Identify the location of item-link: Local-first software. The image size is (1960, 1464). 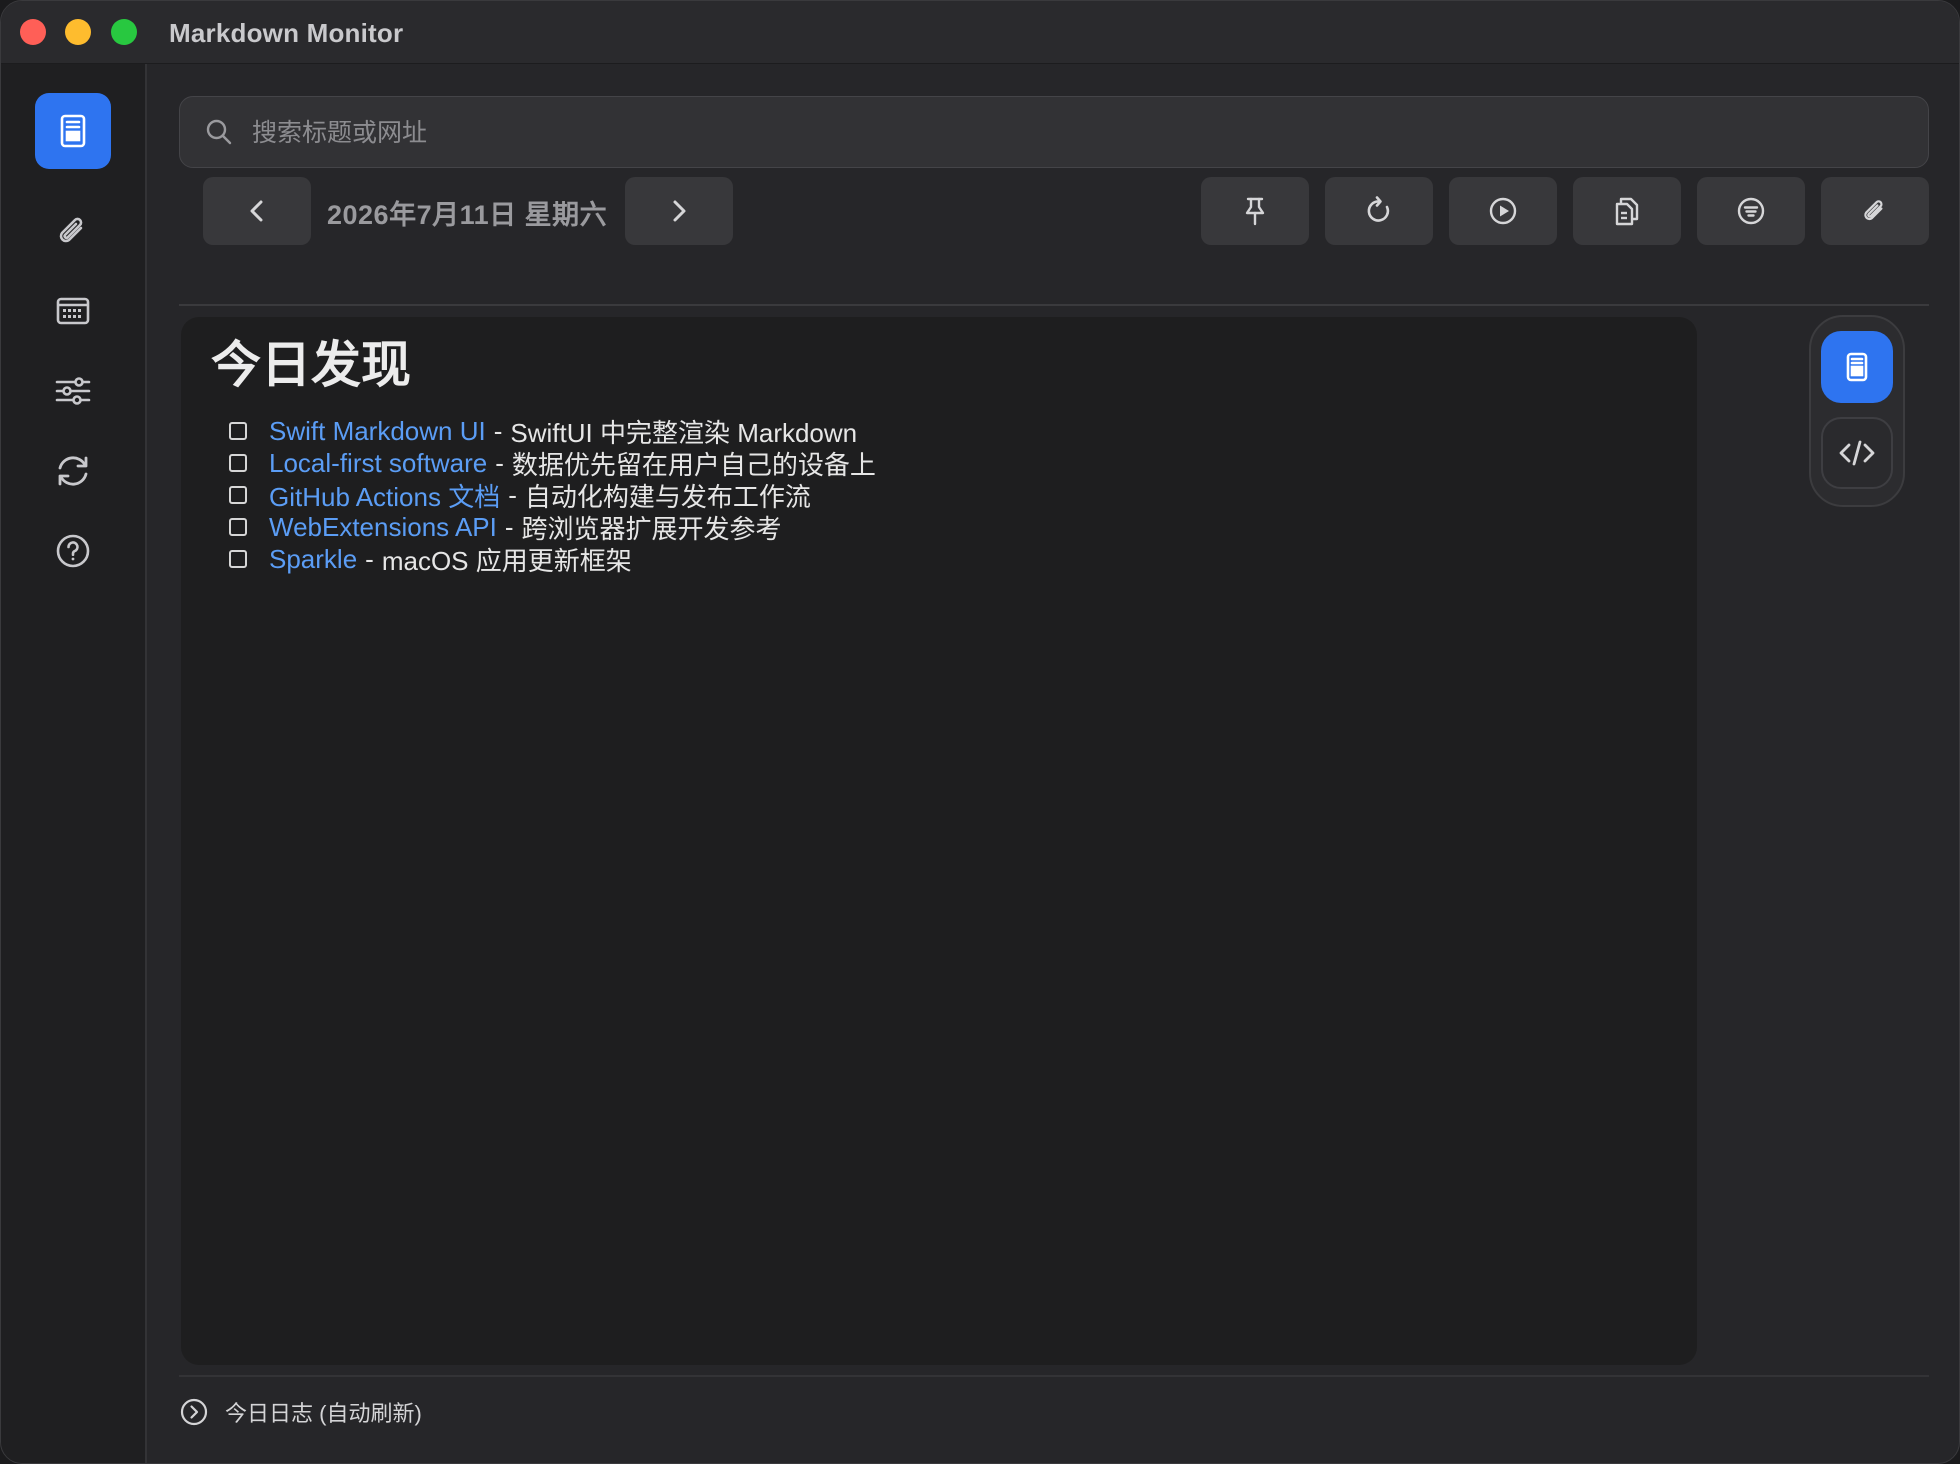
(378, 463).